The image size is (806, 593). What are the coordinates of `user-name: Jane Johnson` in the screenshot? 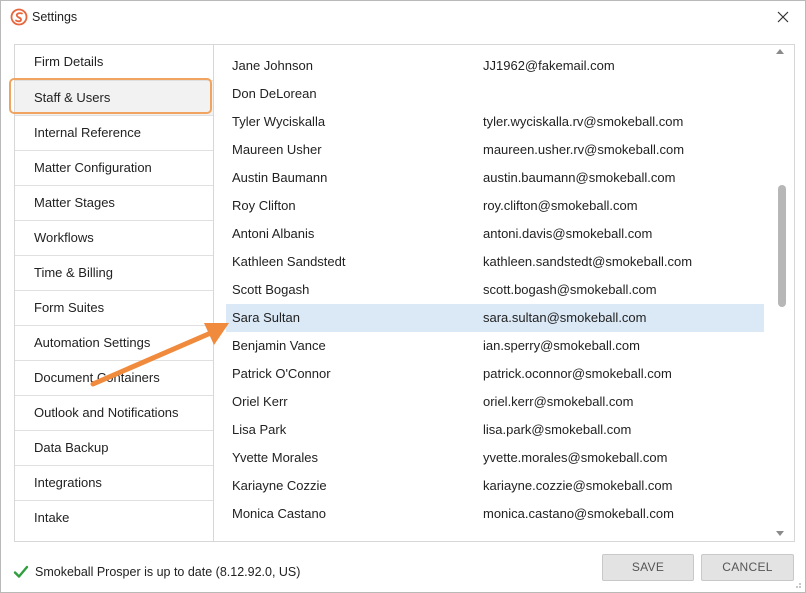 It's located at (272, 65).